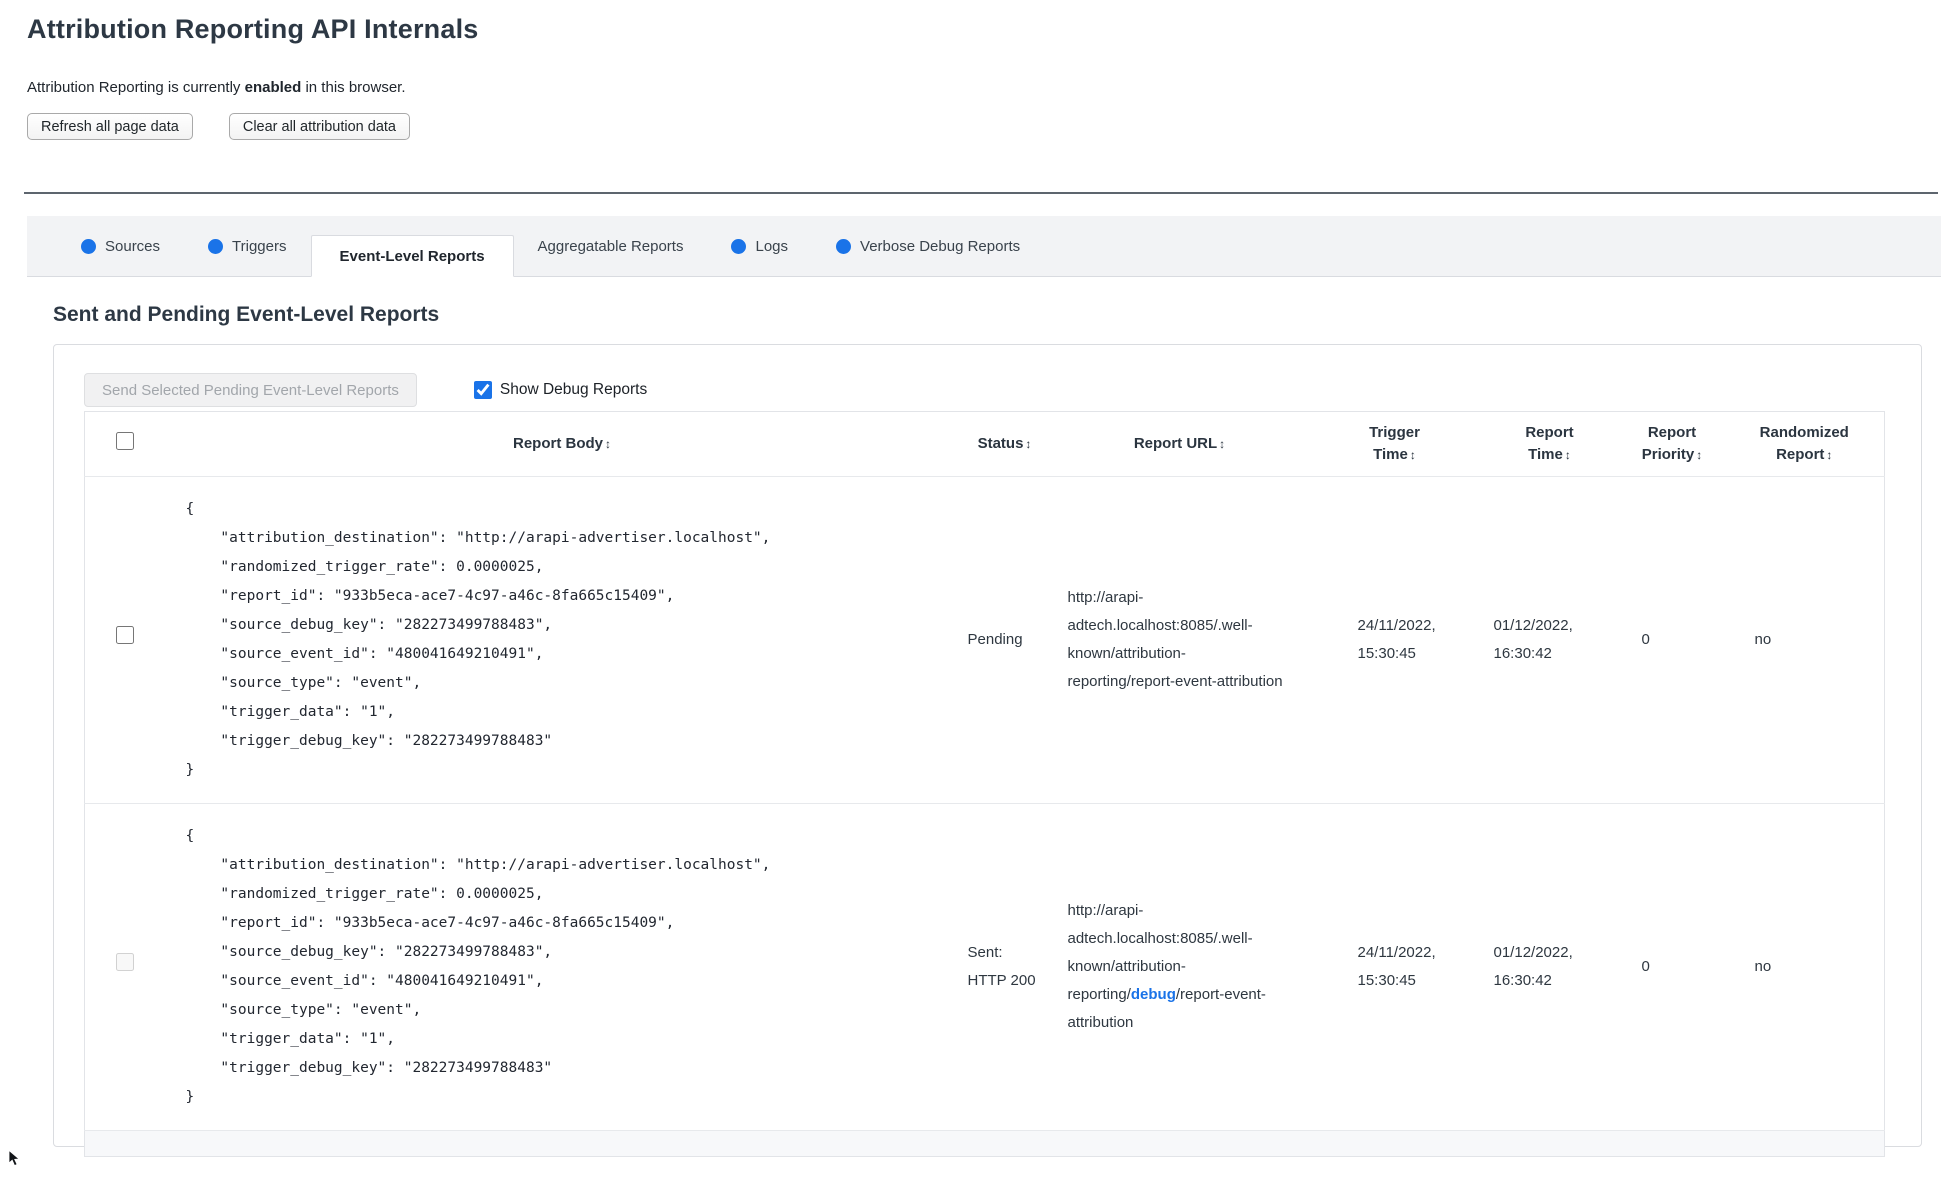 Image resolution: width=1948 pixels, height=1178 pixels. I want to click on status-text-suffix: in this browser., so click(353, 87).